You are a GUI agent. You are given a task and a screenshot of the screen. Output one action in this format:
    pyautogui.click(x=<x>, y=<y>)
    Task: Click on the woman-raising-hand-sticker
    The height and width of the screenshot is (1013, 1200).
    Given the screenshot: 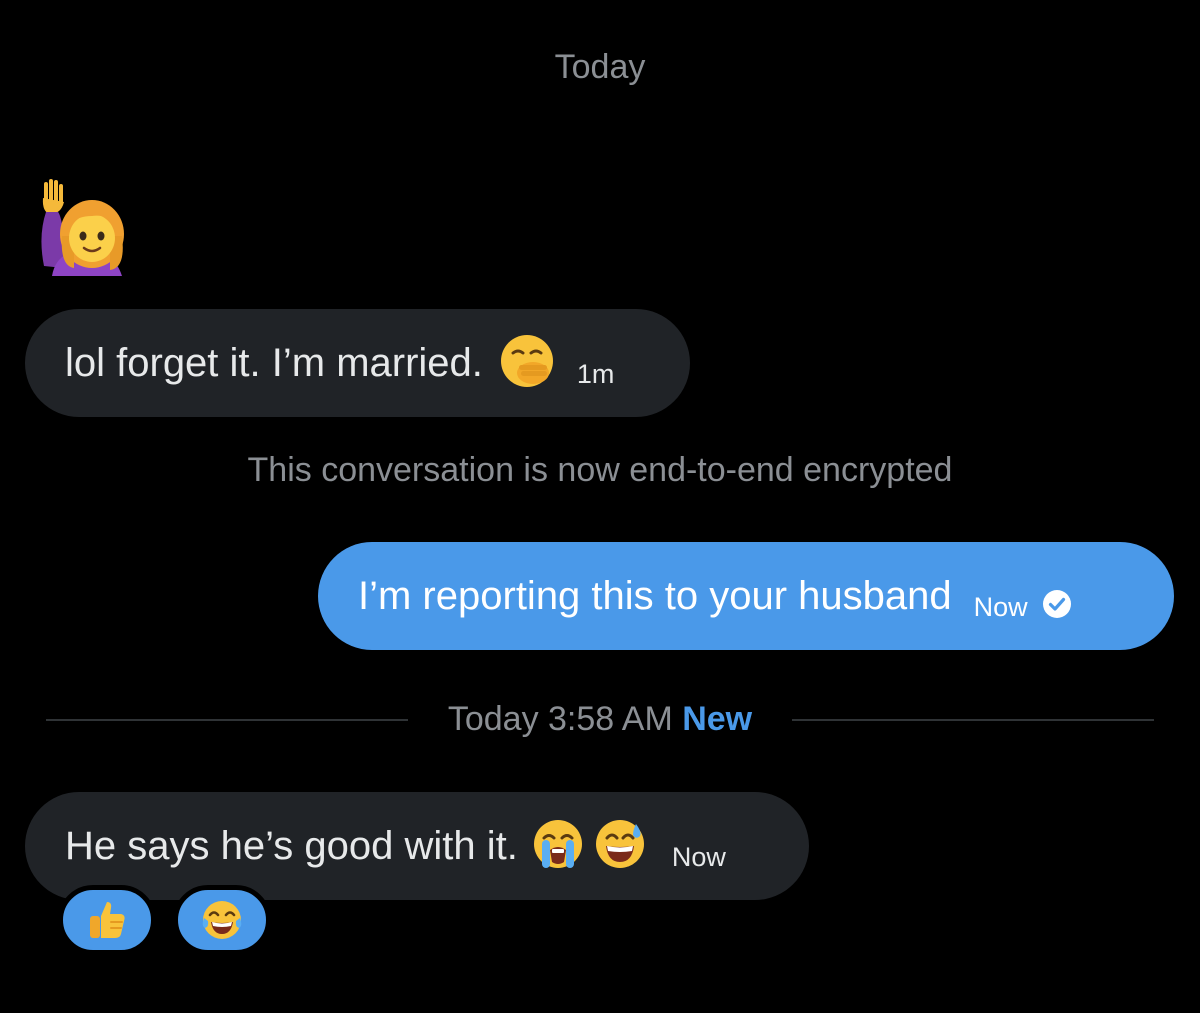 What is the action you would take?
    pyautogui.click(x=82, y=226)
    